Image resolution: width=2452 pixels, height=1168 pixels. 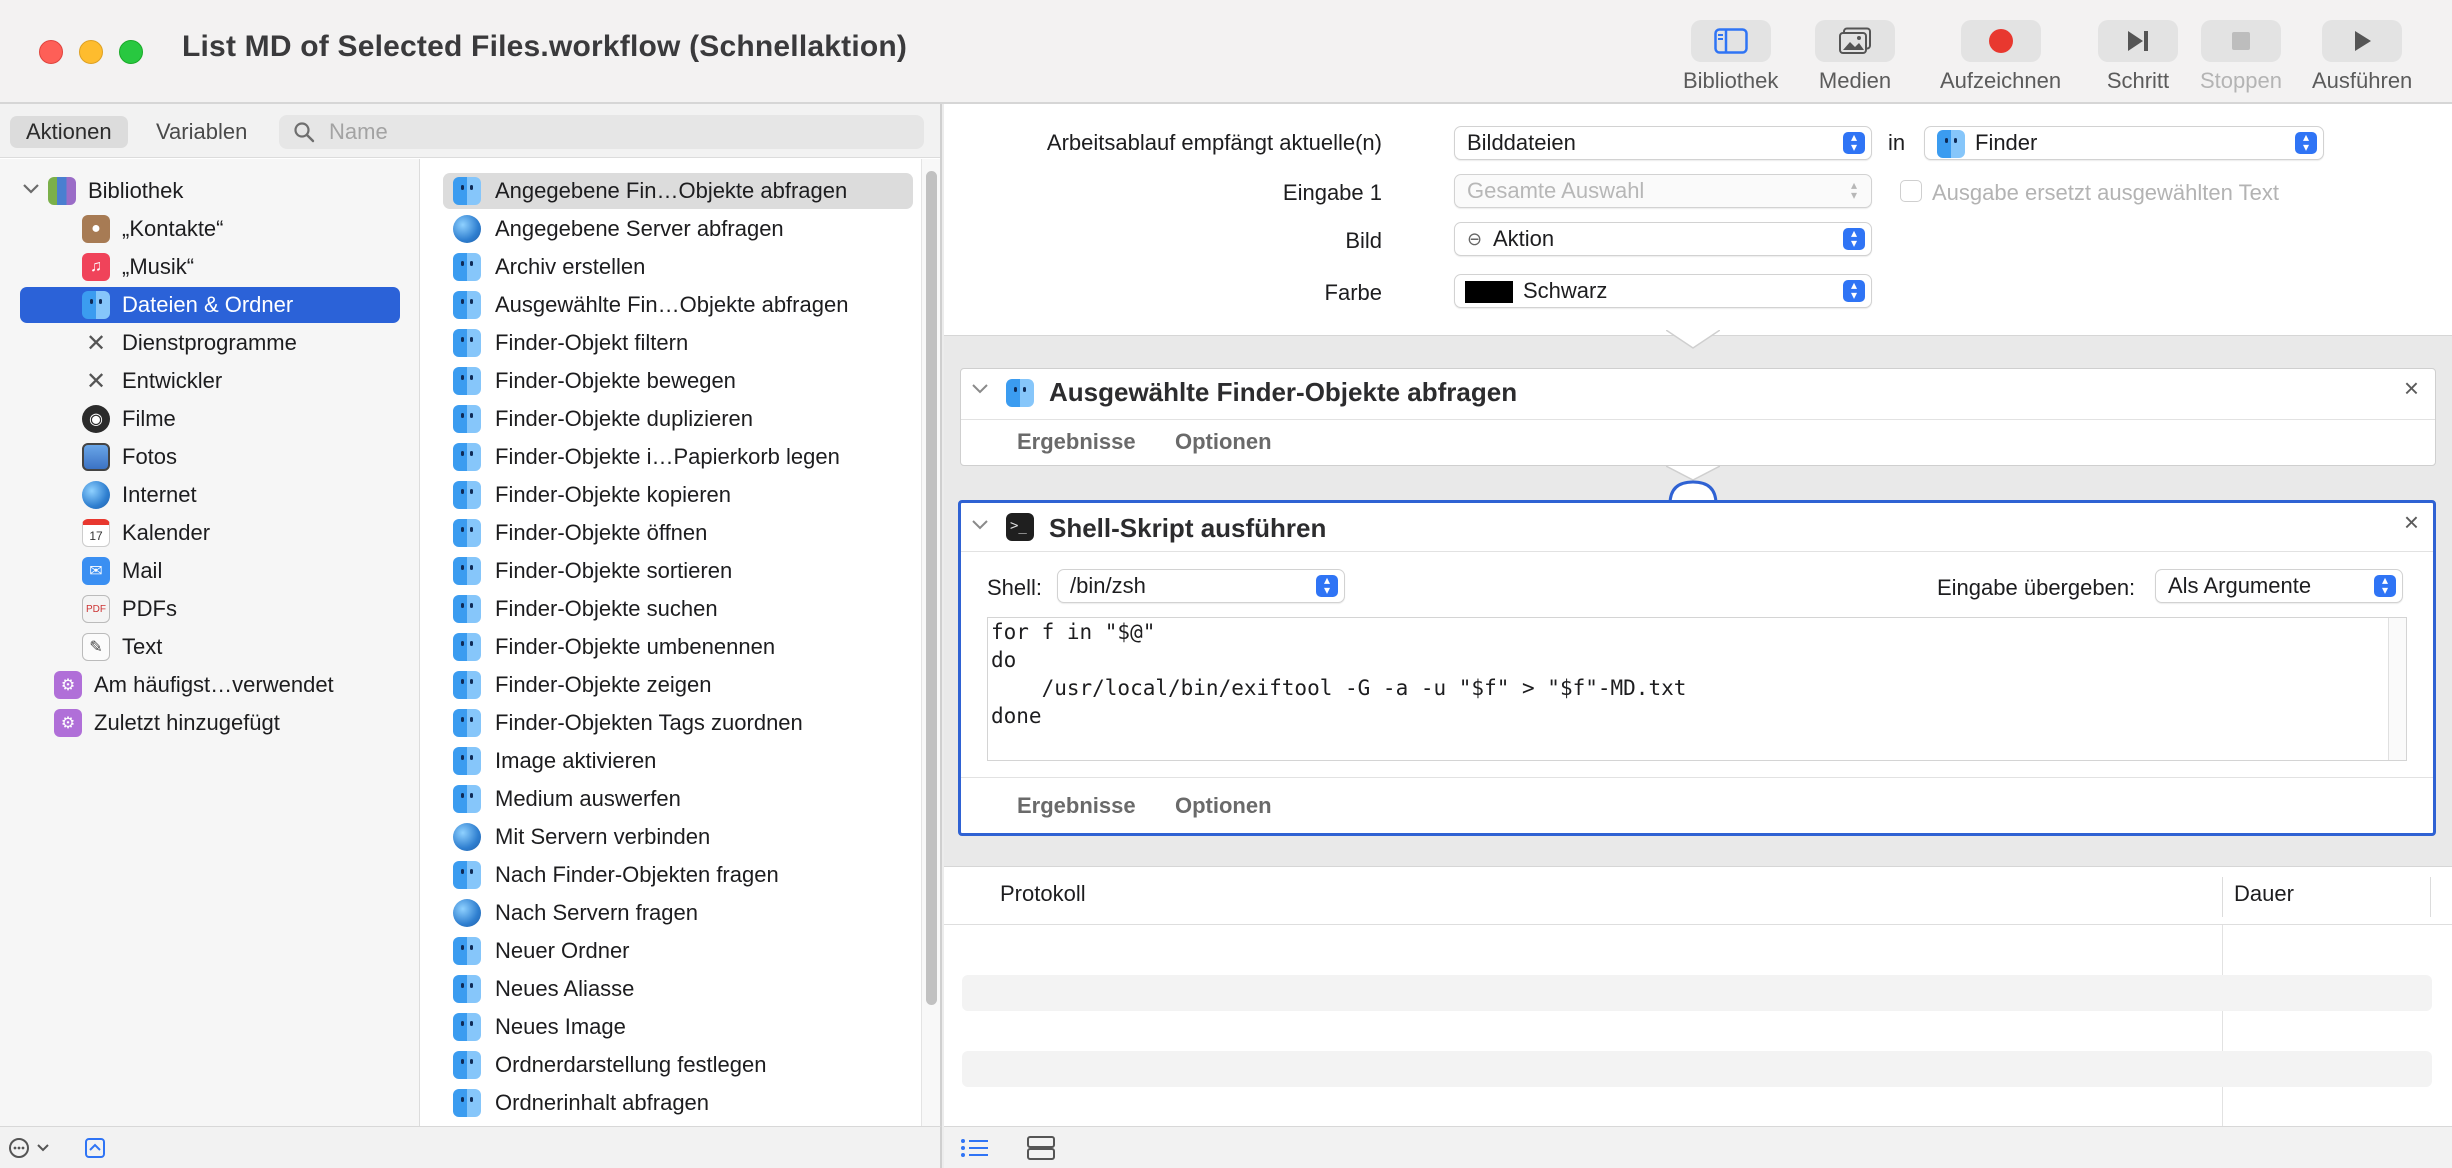 What do you see at coordinates (678, 951) in the screenshot?
I see `action-item: Neuer Ordner` at bounding box center [678, 951].